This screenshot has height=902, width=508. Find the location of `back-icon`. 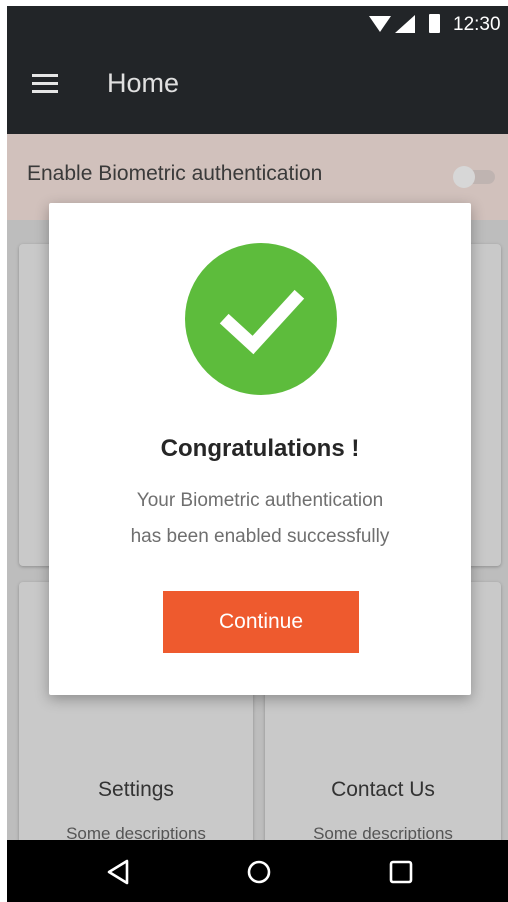

back-icon is located at coordinates (119, 872).